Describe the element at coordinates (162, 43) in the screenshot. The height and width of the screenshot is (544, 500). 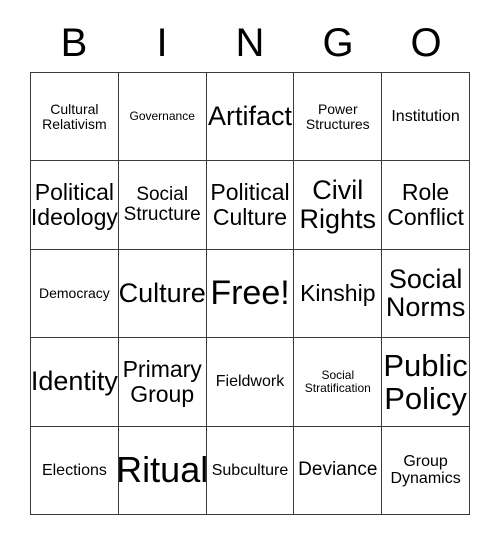
I see `header-letter-i: I` at that location.